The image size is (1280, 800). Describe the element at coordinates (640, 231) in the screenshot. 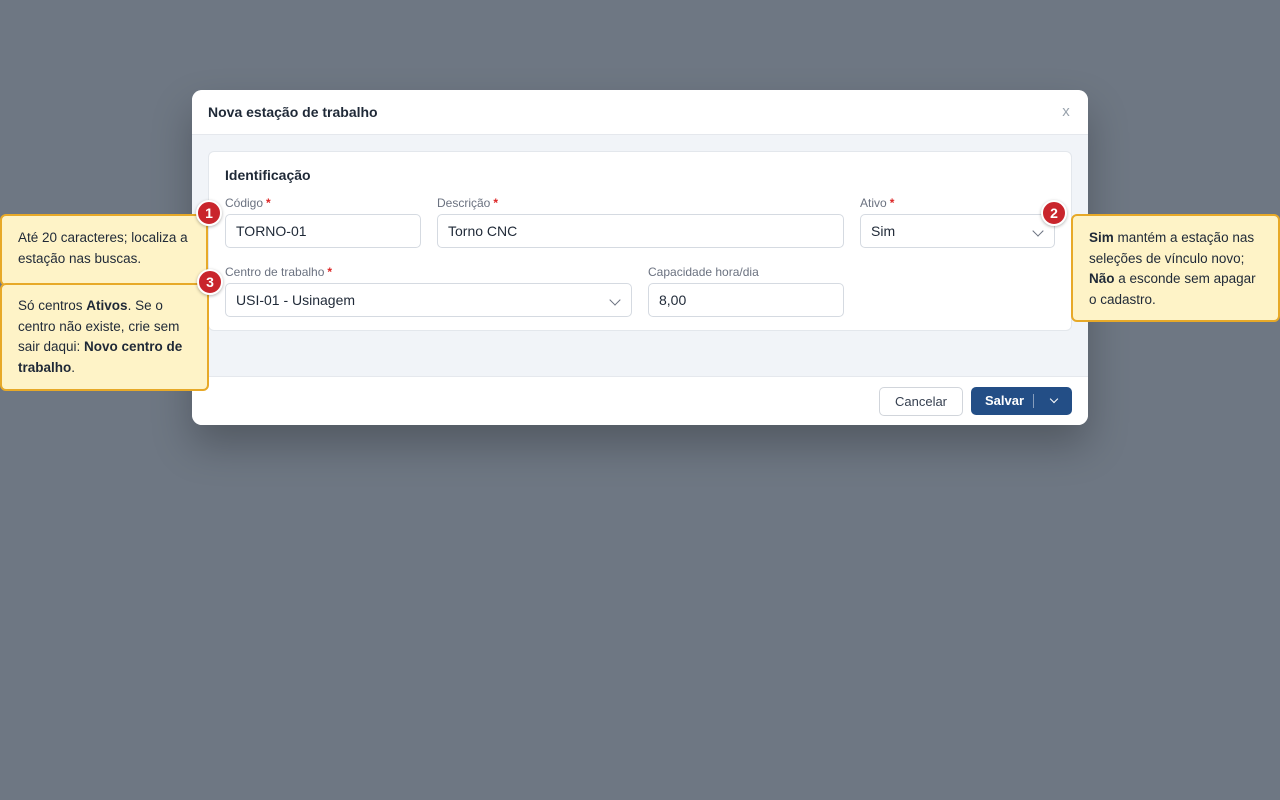

I see `descricao-input: Torno CNC` at that location.